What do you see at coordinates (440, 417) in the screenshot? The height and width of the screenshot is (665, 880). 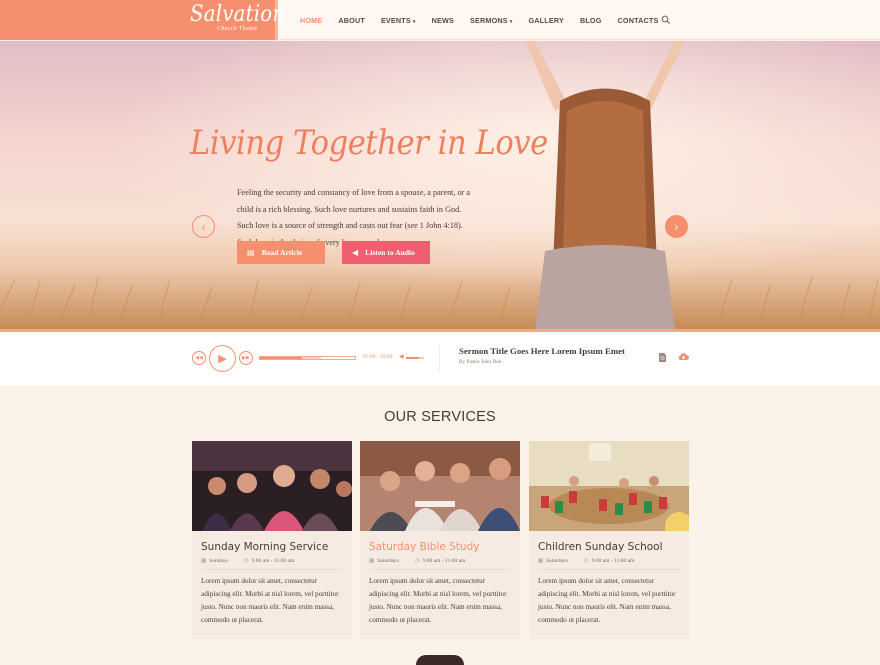 I see `services-heading: OUR SERVICES` at bounding box center [440, 417].